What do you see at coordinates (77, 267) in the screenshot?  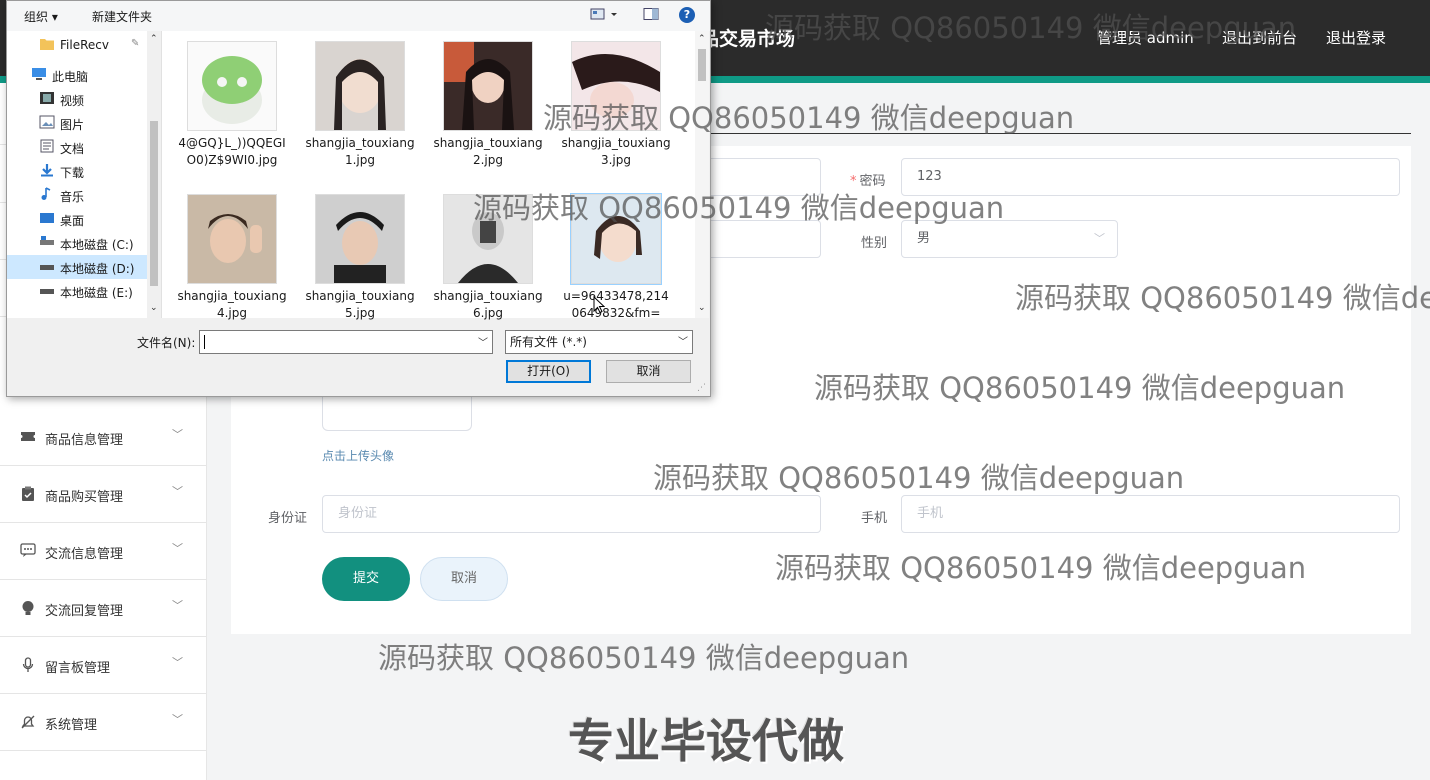 I see `nav-item-drive-d: 本地磁盘 (D:)` at bounding box center [77, 267].